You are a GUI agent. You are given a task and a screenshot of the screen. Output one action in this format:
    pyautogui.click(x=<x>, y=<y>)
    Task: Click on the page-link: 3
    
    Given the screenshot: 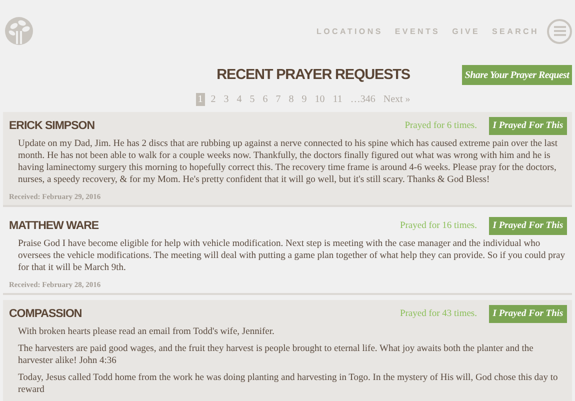 What is the action you would take?
    pyautogui.click(x=226, y=99)
    